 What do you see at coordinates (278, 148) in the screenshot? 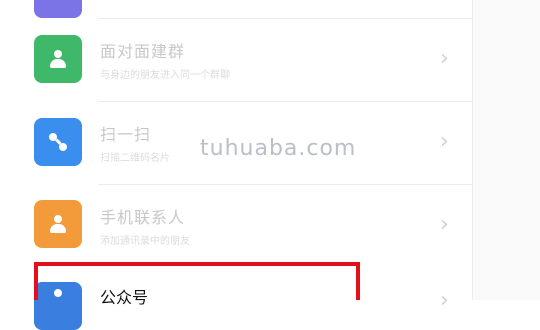
I see `watermark: tuhuaba.com` at bounding box center [278, 148].